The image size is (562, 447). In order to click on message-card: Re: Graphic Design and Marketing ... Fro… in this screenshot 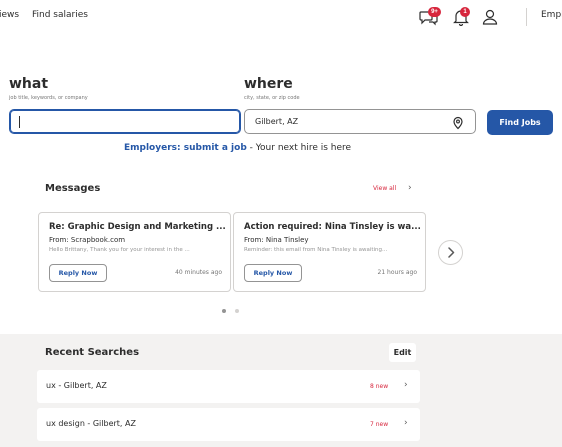, I will do `click(134, 252)`.